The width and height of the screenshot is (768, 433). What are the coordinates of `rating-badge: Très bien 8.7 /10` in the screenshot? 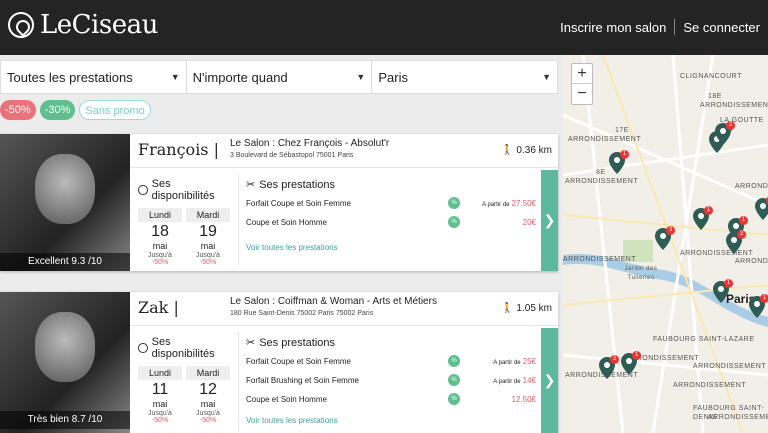 It's located at (65, 420).